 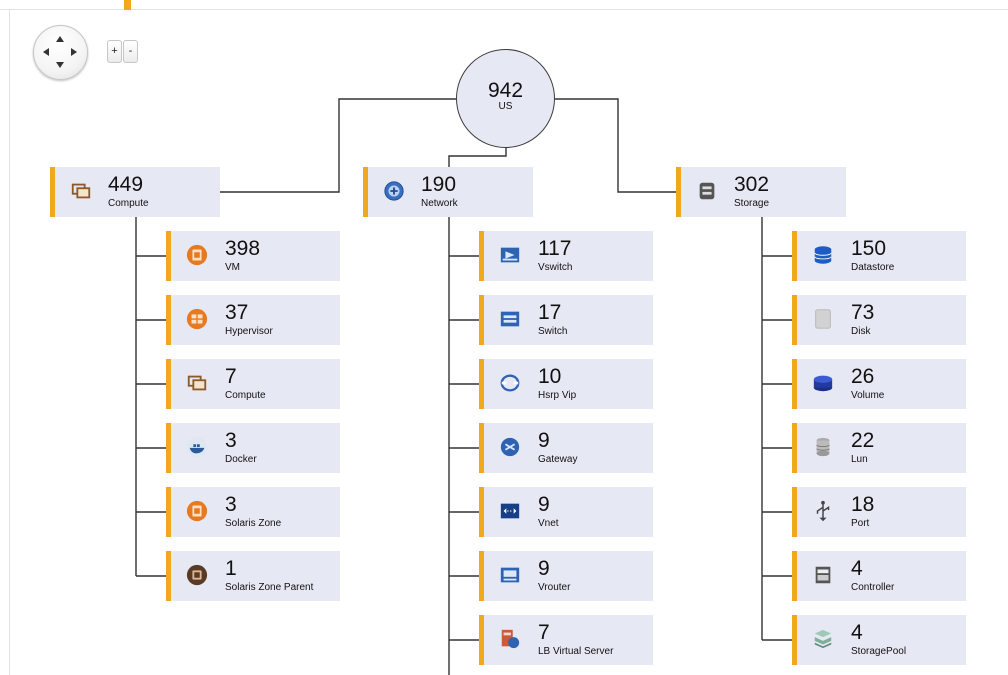 What do you see at coordinates (868, 395) in the screenshot?
I see `node-label: Volume` at bounding box center [868, 395].